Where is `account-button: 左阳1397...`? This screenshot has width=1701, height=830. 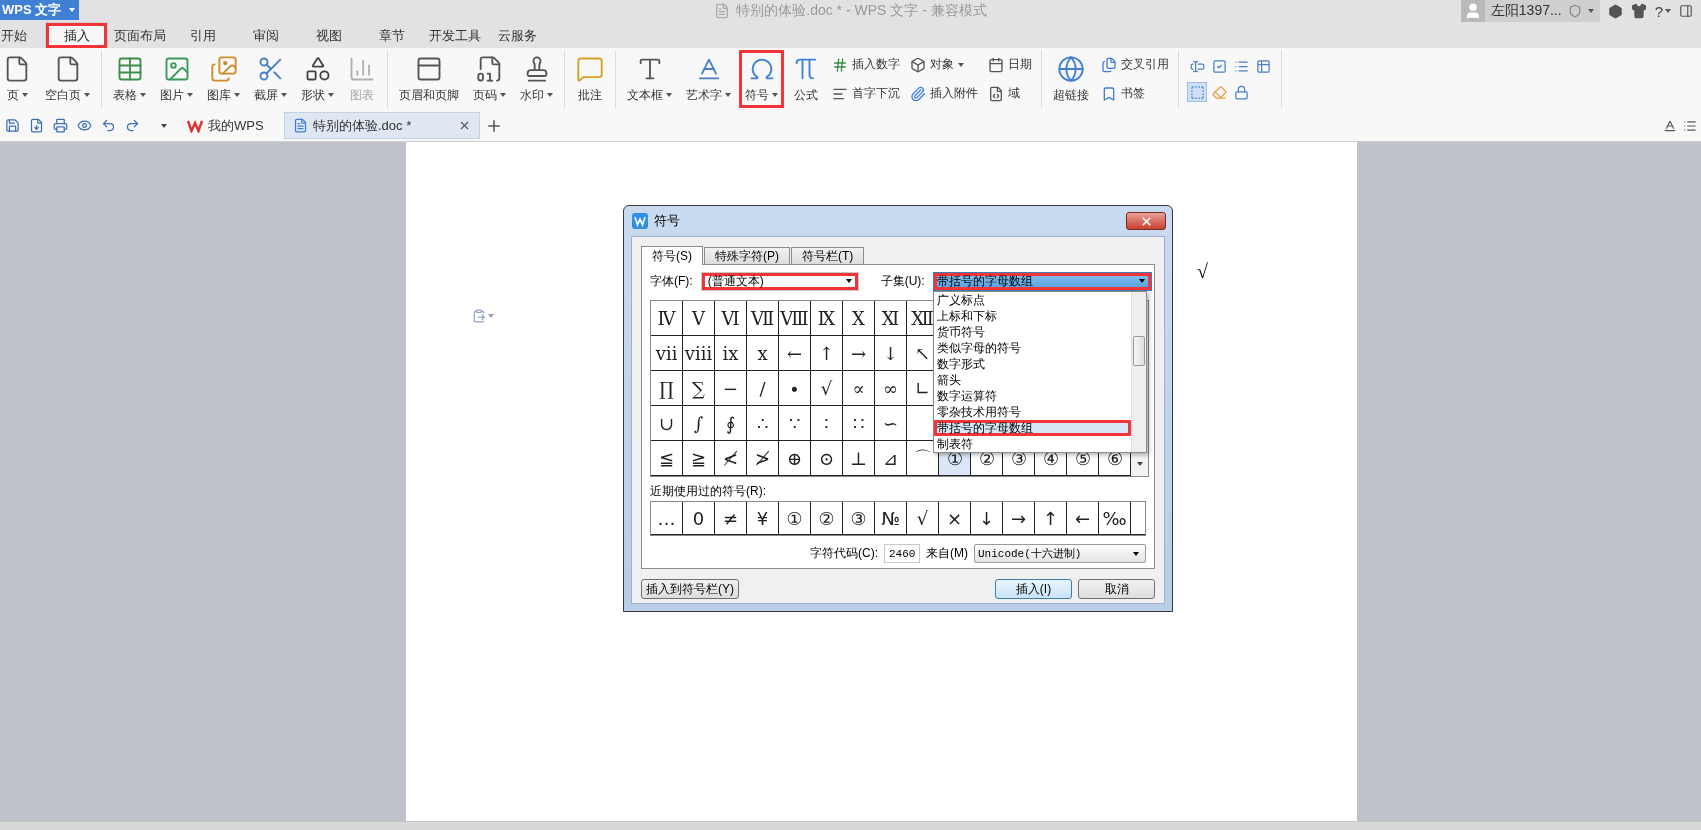 account-button: 左阳1397... is located at coordinates (1530, 11).